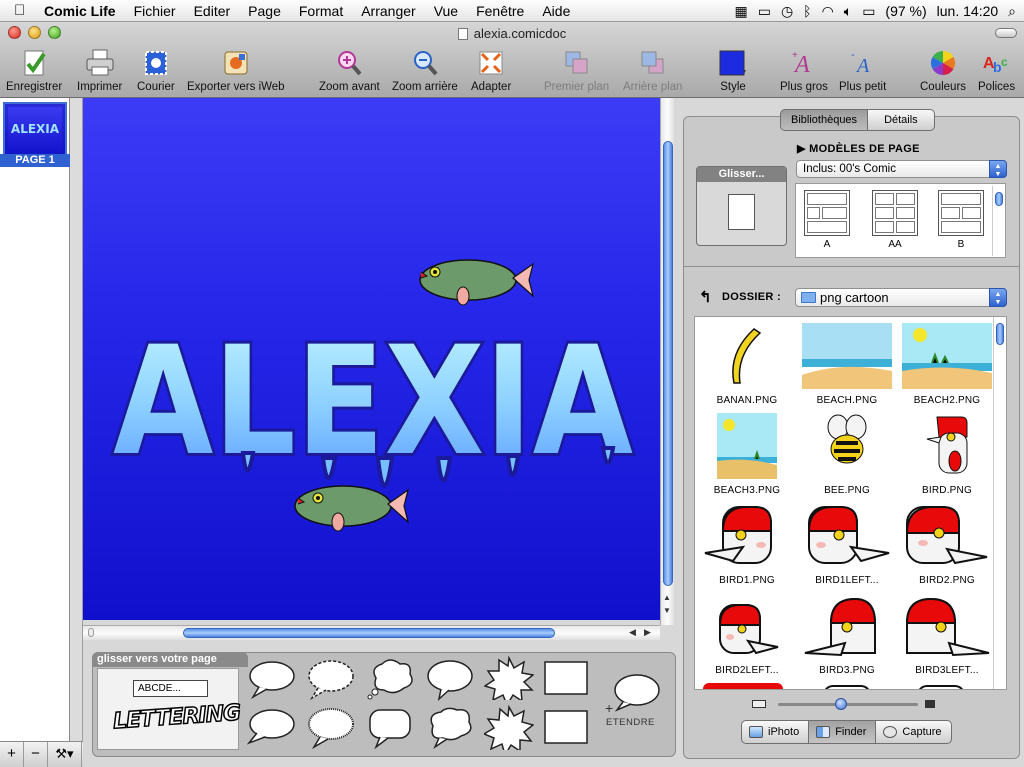  What do you see at coordinates (901, 120) in the screenshot?
I see `tab-details: Détails` at bounding box center [901, 120].